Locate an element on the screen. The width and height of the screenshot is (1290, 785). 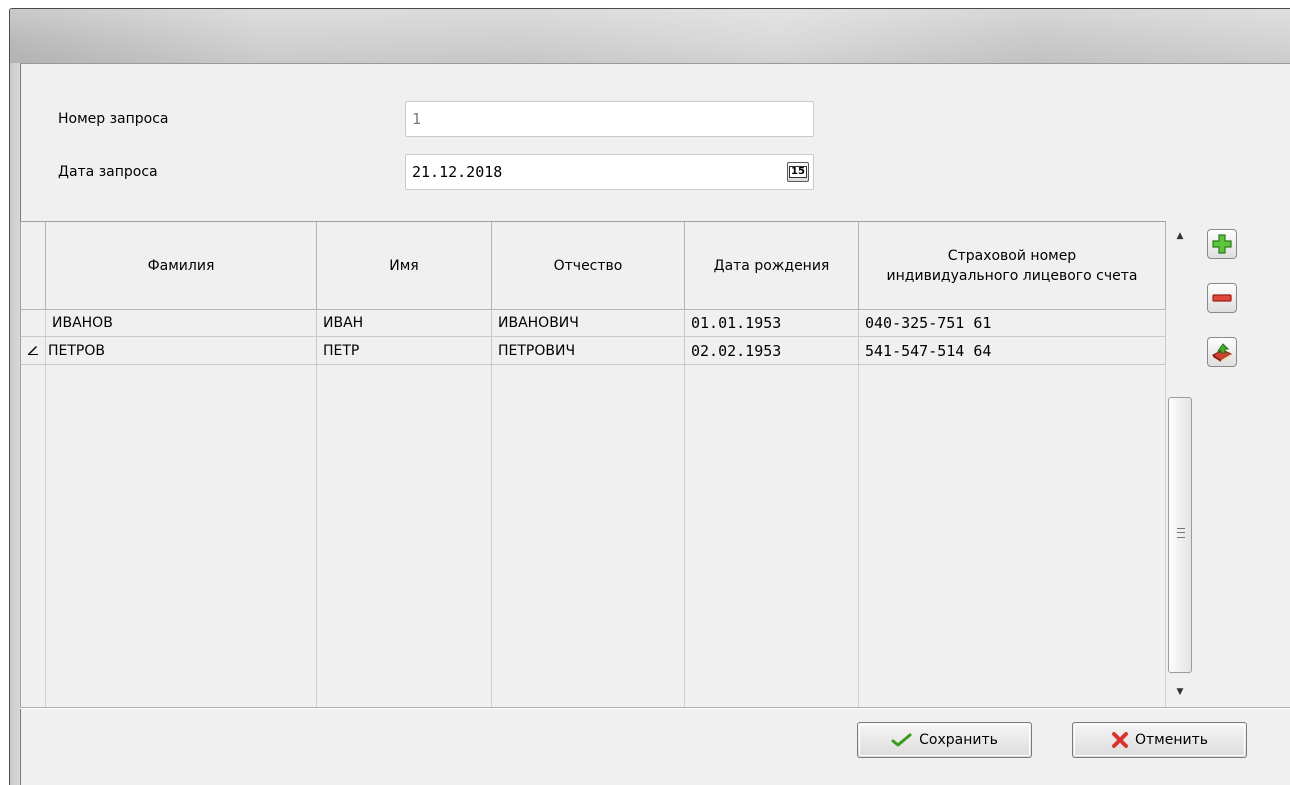
row-indicator is located at coordinates (33, 323).